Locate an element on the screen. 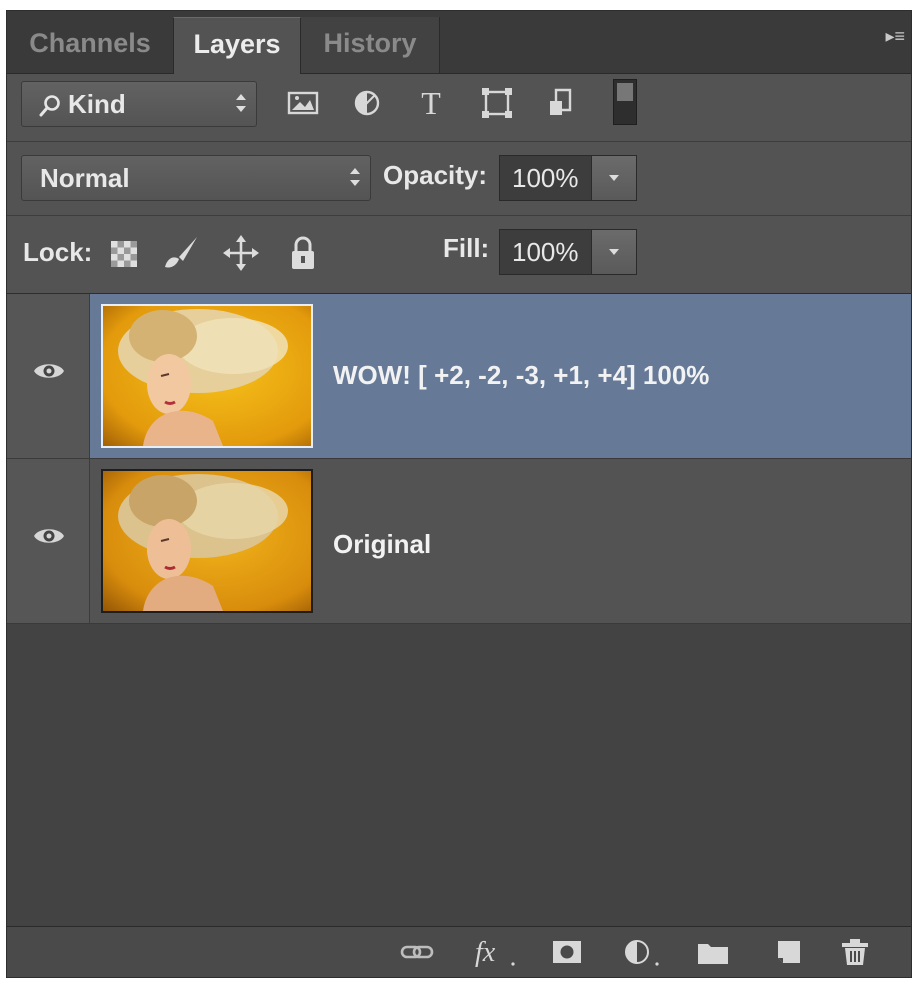 Image resolution: width=916 pixels, height=982 pixels. lock-position-icon is located at coordinates (241, 253).